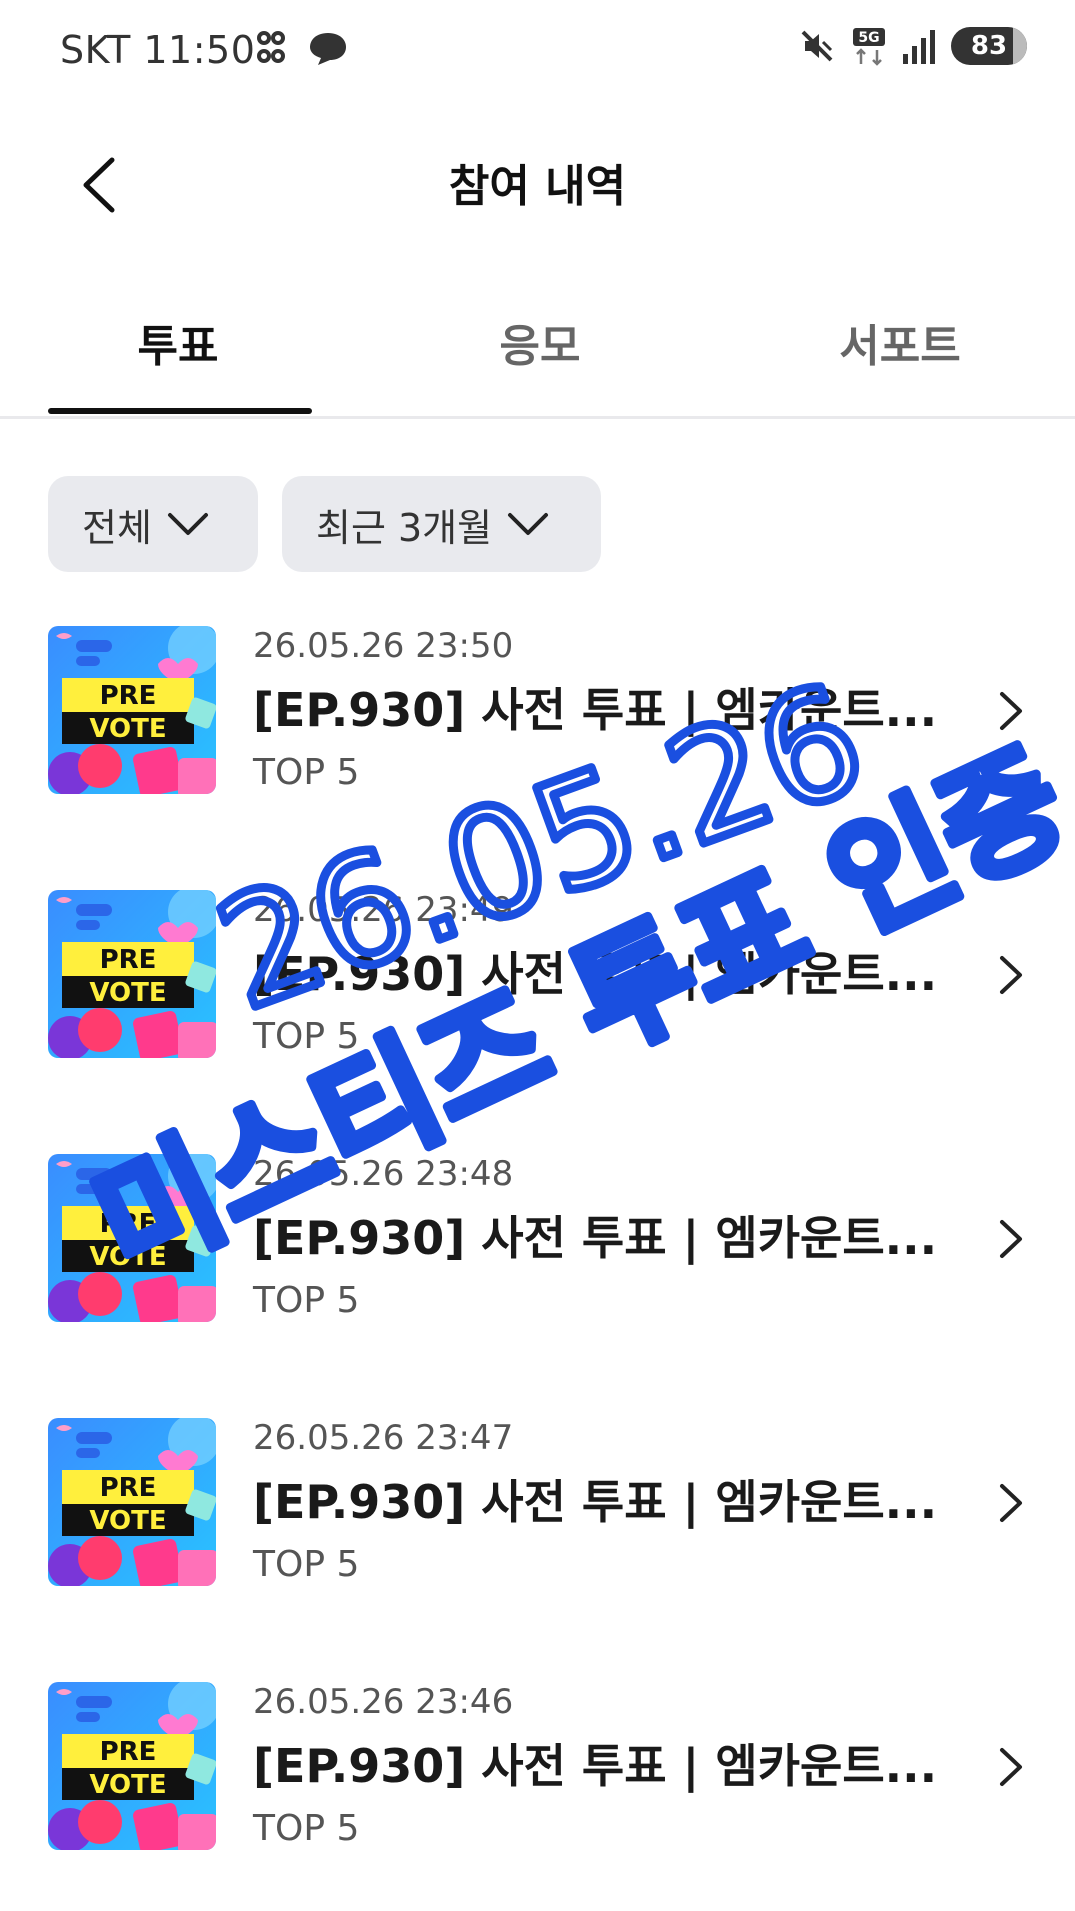 This screenshot has height=1911, width=1075. Describe the element at coordinates (537, 186) in the screenshot. I see `page-title: 참여 내역` at that location.